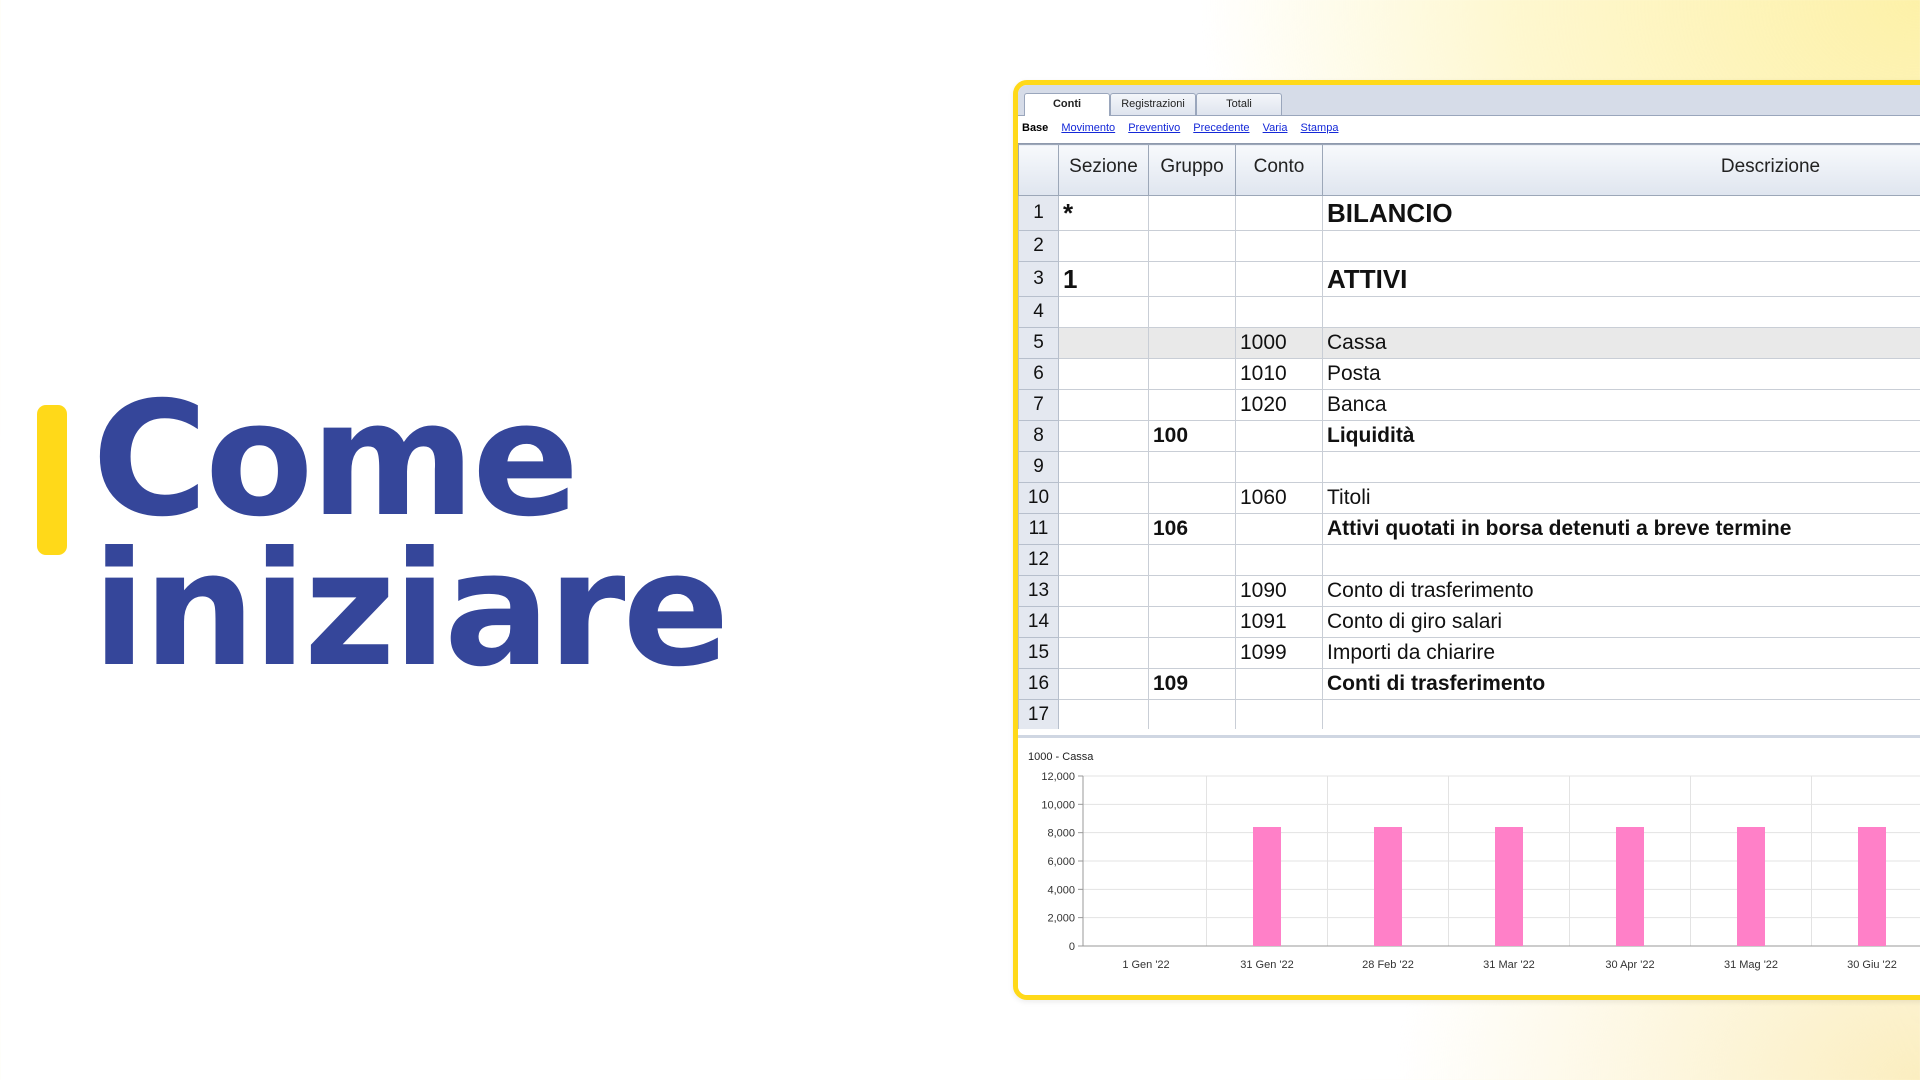  I want to click on view-stampa: Stampa, so click(1320, 128).